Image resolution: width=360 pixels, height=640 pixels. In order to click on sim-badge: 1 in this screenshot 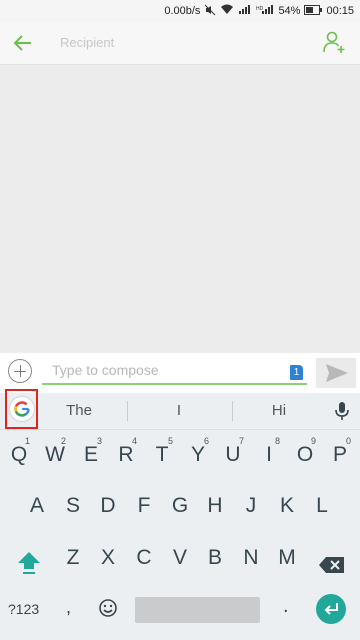, I will do `click(296, 372)`.